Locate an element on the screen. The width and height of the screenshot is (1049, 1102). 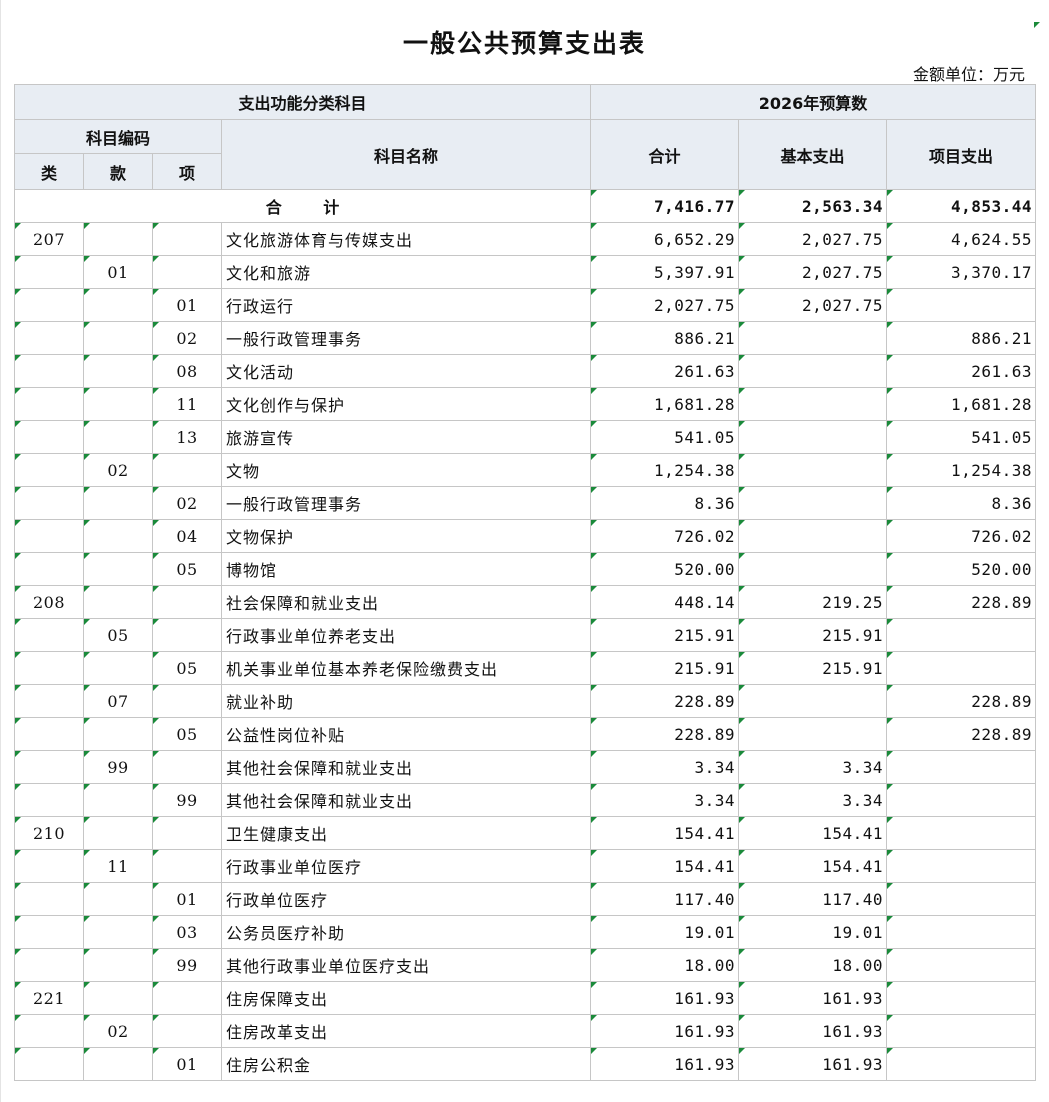
cell-basic: 18.00 is located at coordinates (813, 965).